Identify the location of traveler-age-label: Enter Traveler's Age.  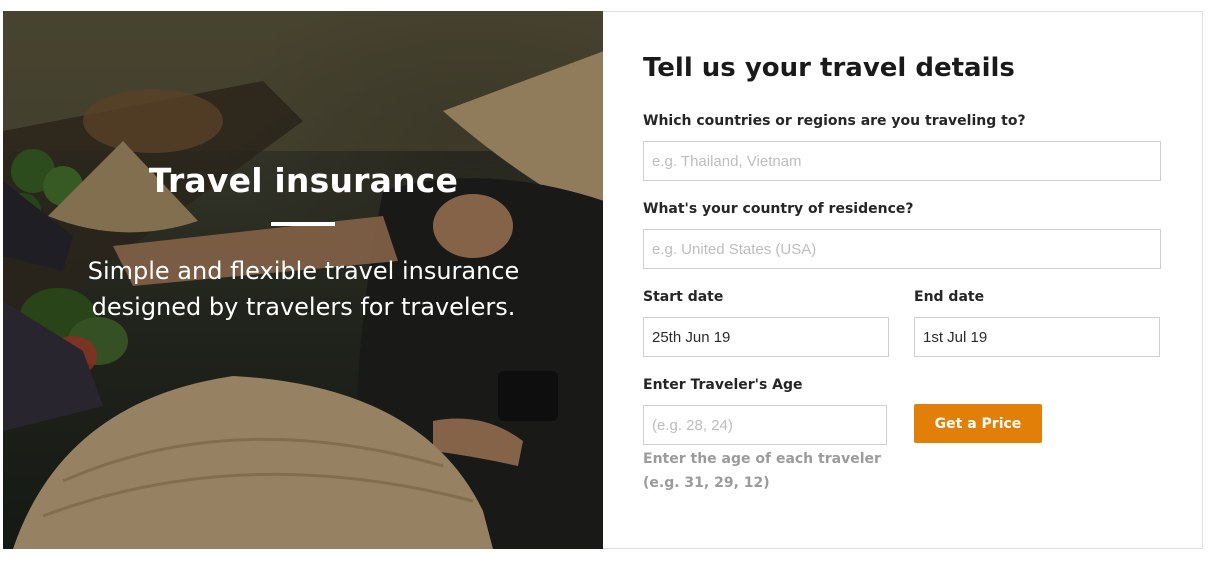
(723, 385).